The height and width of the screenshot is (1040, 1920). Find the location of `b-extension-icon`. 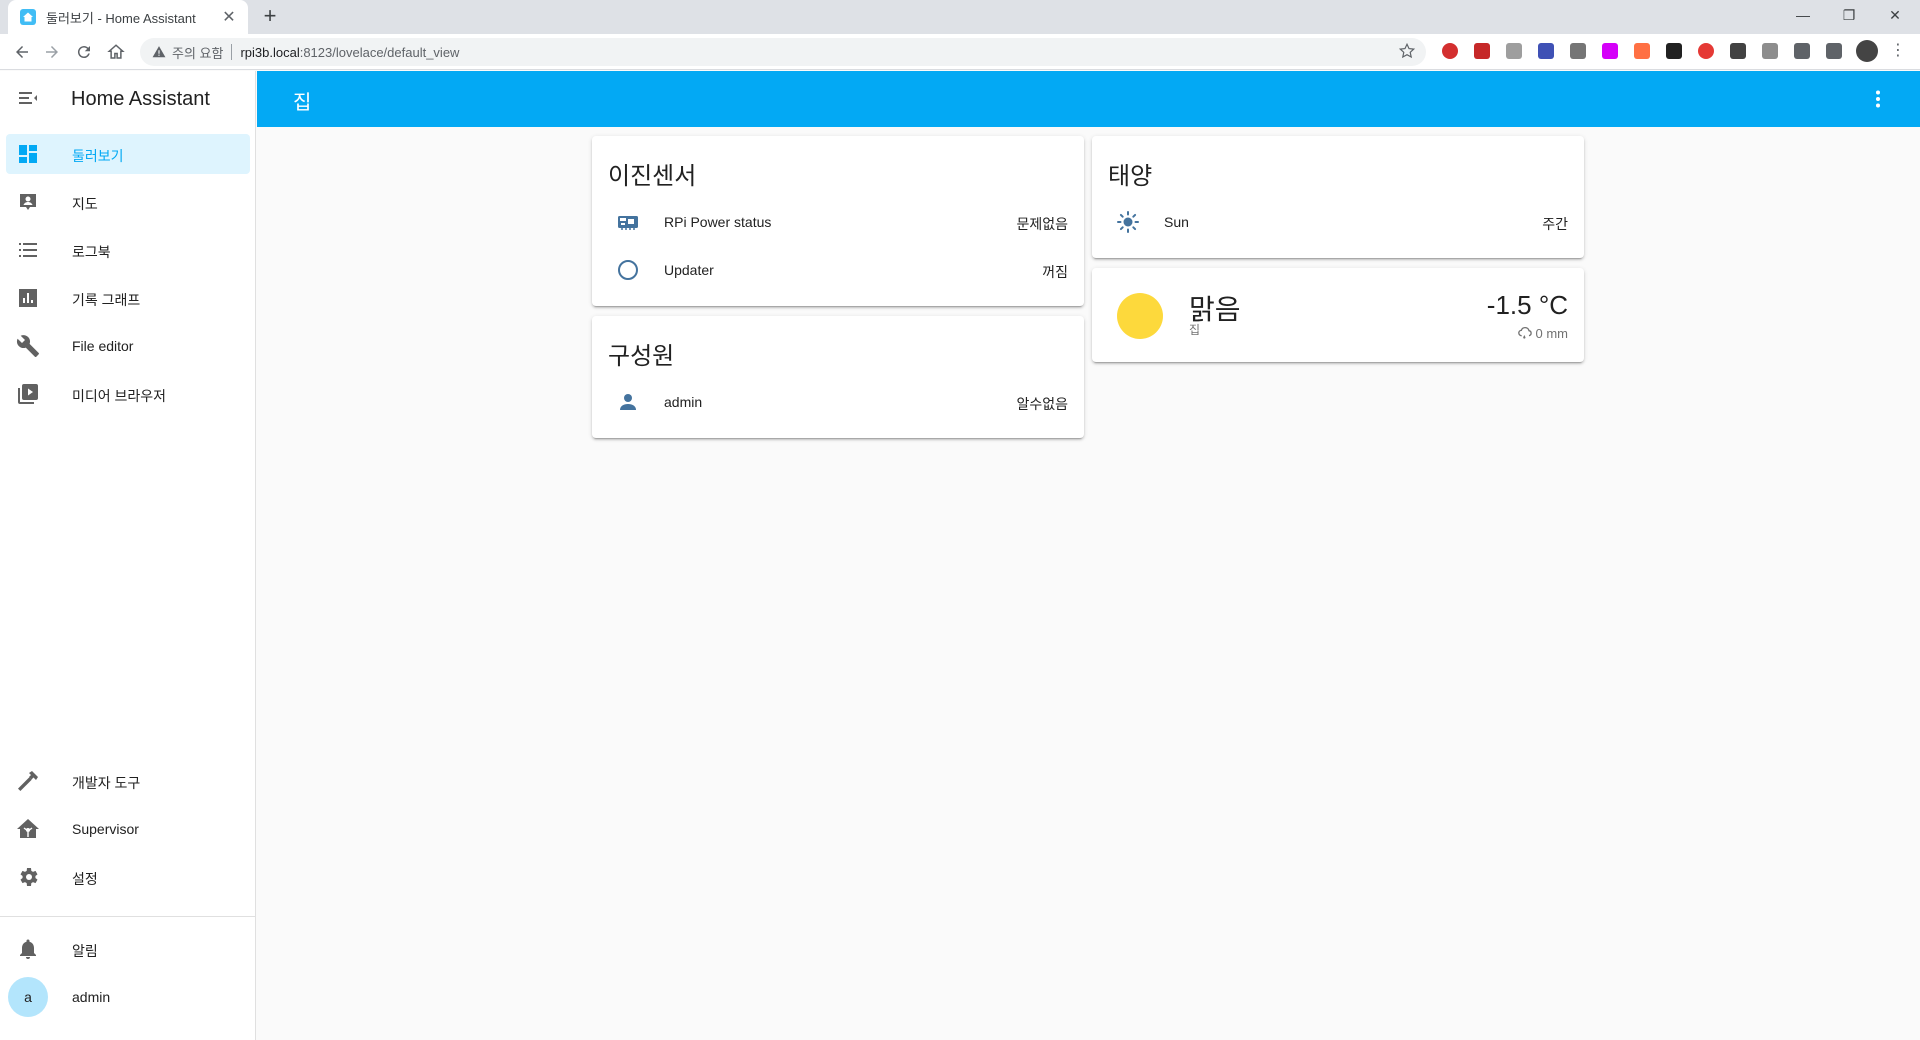

b-extension-icon is located at coordinates (1674, 51).